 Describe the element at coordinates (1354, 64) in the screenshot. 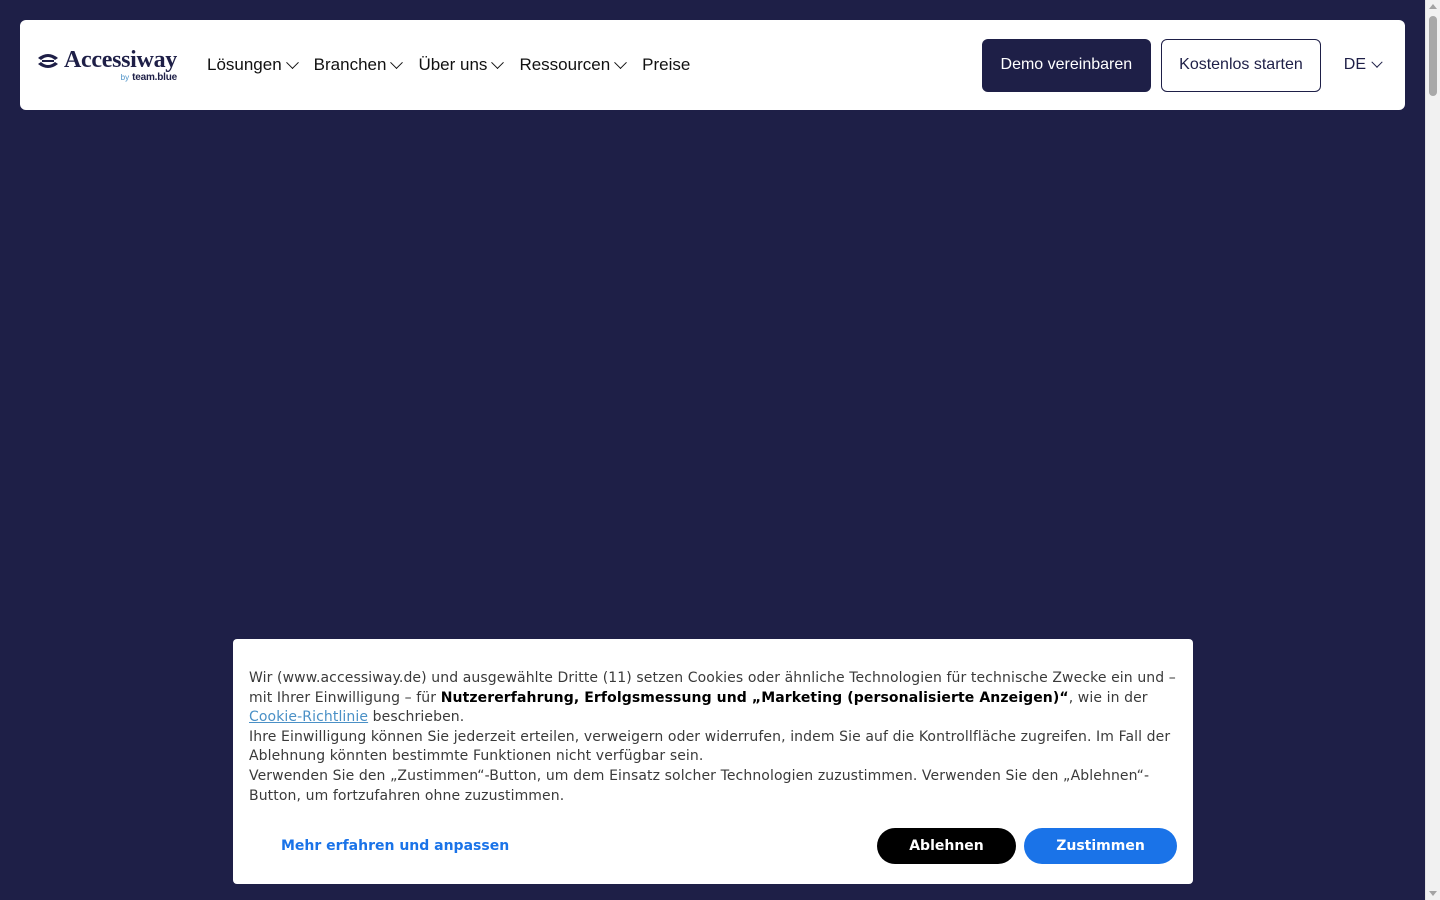

I see `language-label: DE` at that location.